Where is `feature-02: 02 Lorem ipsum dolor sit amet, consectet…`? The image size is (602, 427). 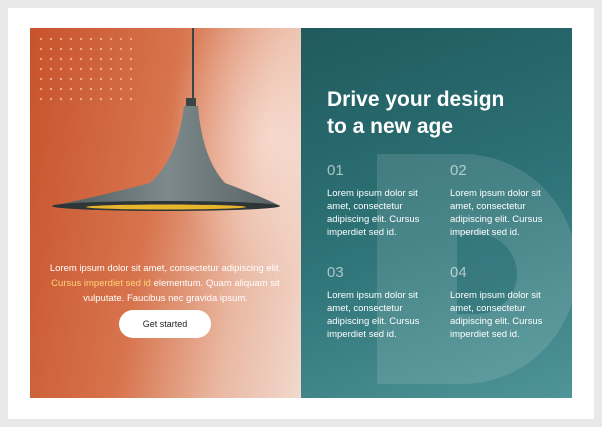 feature-02: 02 Lorem ipsum dolor sit amet, consectet… is located at coordinates (496, 200).